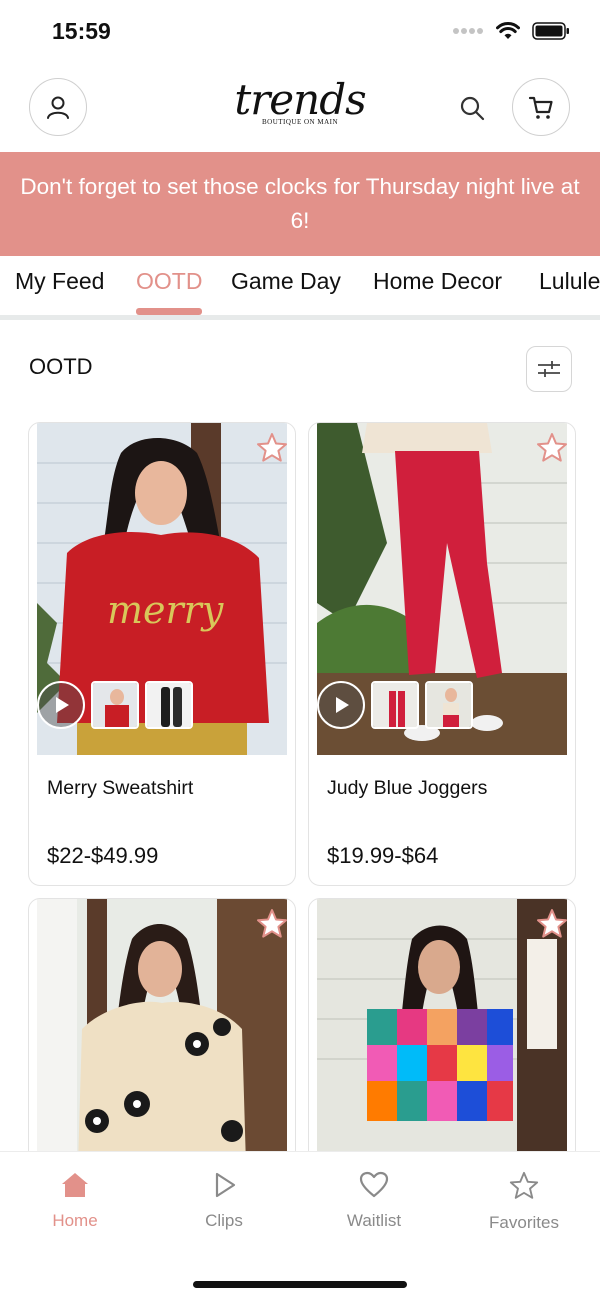  I want to click on search-icon, so click(472, 108).